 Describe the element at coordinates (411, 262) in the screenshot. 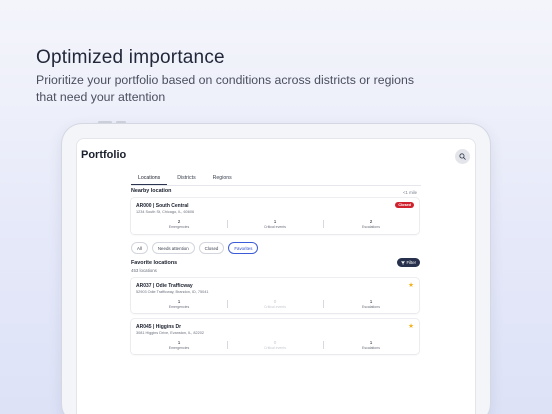

I see `filter-label: Filter` at that location.